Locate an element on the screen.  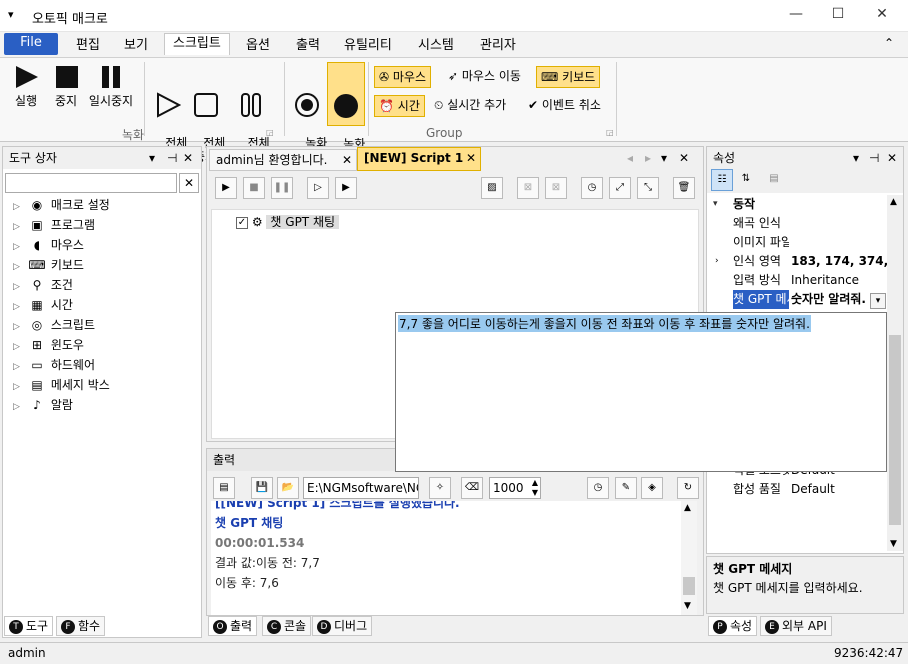
tree-item: ▷ ⚲ 조건 is located at coordinates (43, 285).